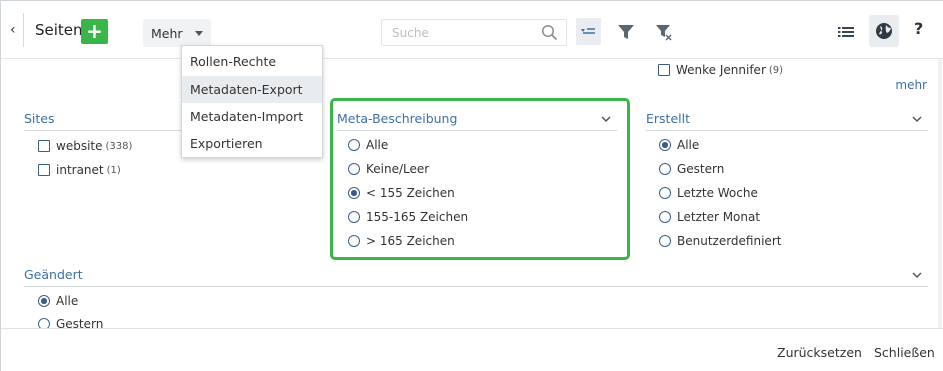 Image resolution: width=943 pixels, height=371 pixels. What do you see at coordinates (846, 32) in the screenshot?
I see `list-view-icon` at bounding box center [846, 32].